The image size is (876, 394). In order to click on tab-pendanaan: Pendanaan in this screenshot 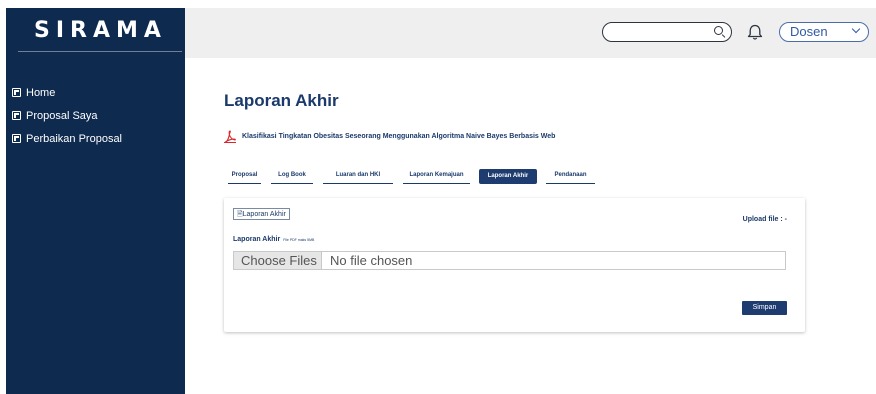, I will do `click(570, 176)`.